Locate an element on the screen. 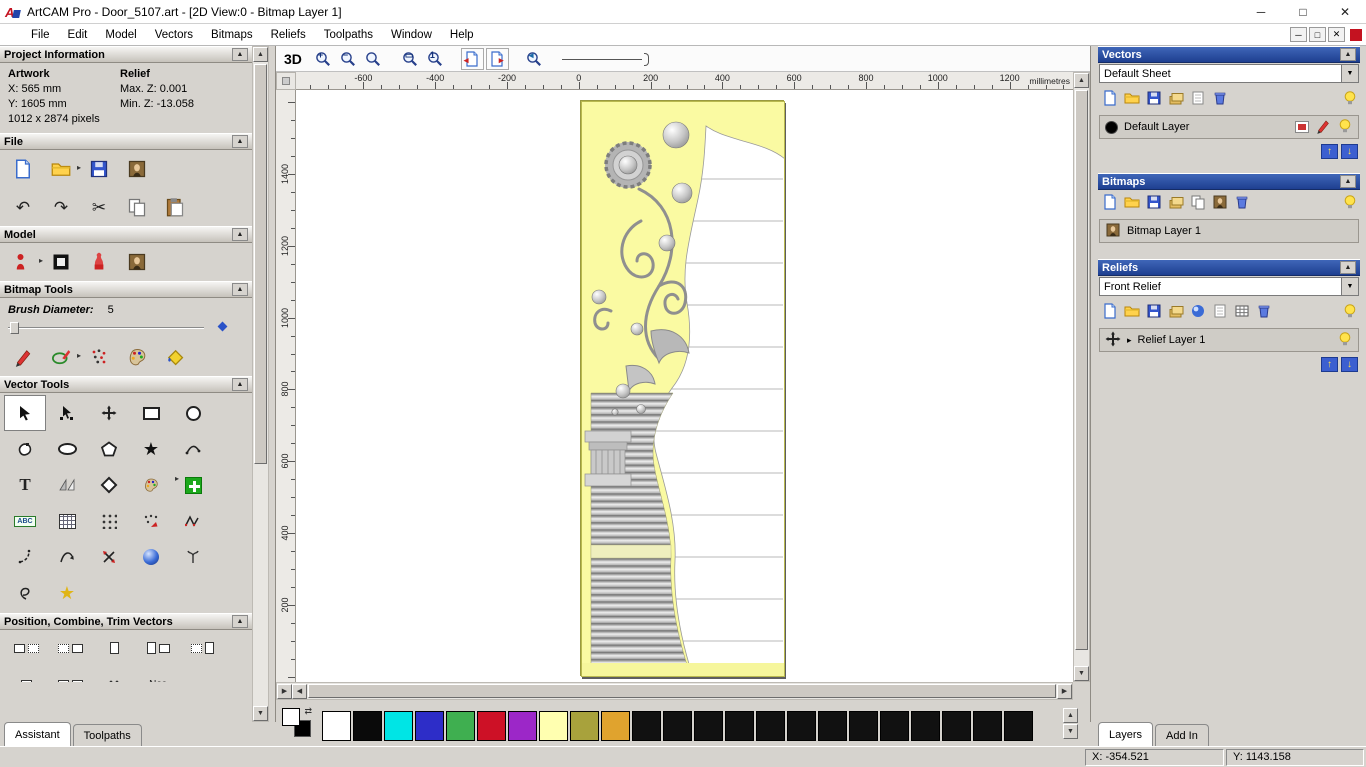 This screenshot has height=767, width=1366. create-text-tool: T is located at coordinates (25, 485).